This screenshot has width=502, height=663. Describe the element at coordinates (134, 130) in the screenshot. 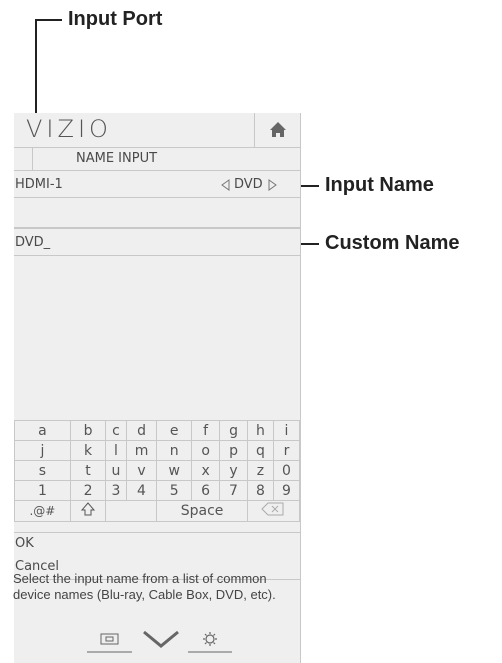

I see `logo-cell: VIZIO` at that location.